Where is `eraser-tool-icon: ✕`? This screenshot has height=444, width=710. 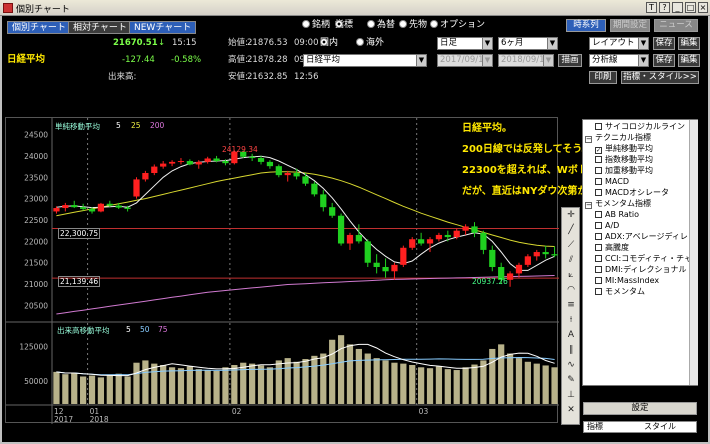
eraser-tool-icon: ✕ is located at coordinates (571, 410).